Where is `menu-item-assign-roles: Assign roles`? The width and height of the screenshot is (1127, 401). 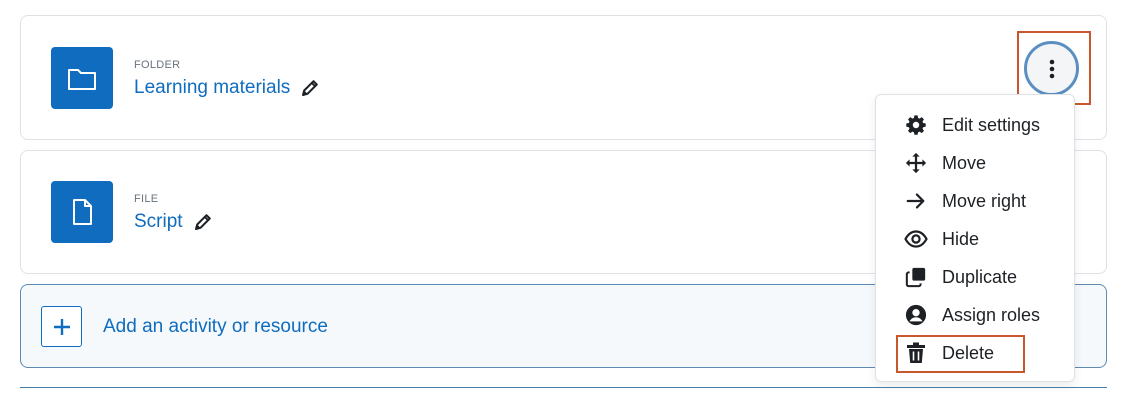 menu-item-assign-roles: Assign roles is located at coordinates (975, 315).